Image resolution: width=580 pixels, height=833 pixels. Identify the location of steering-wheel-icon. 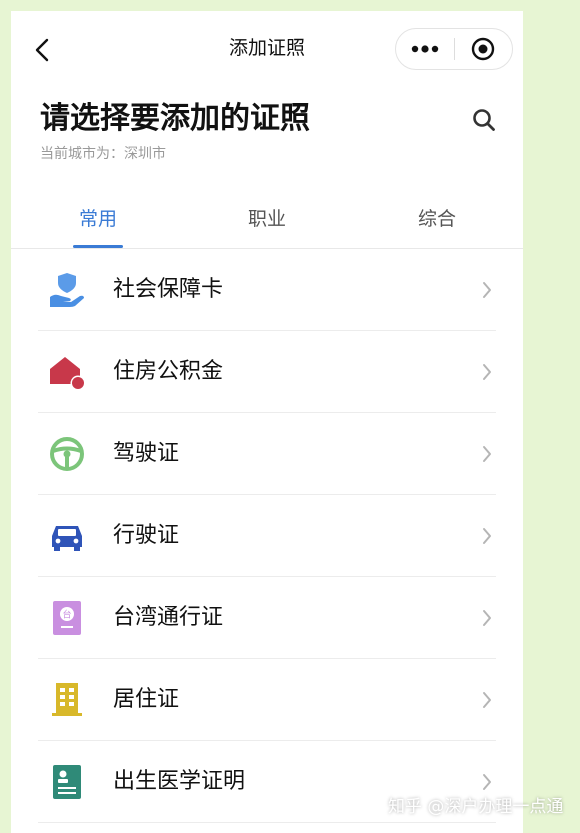
(67, 454).